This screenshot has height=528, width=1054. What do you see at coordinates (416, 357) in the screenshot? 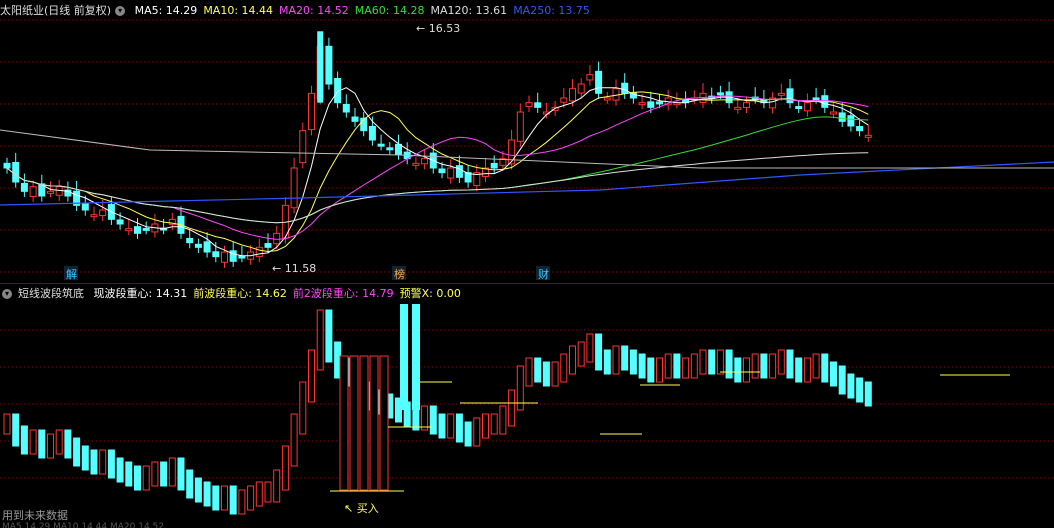
I see `indicator-bar-high` at bounding box center [416, 357].